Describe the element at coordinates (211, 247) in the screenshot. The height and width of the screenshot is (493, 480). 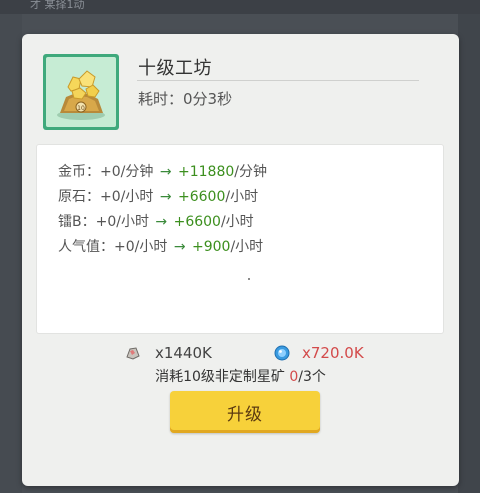
I see `stat-new: +900` at that location.